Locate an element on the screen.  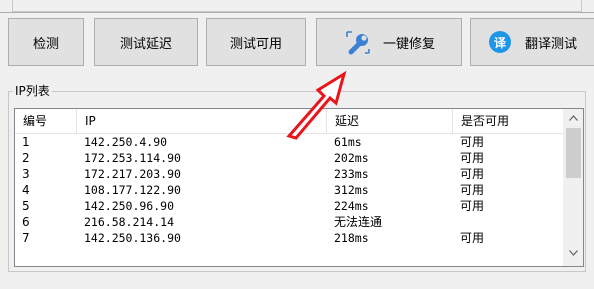
cell-ip: 172.217.203.90 is located at coordinates (132, 174).